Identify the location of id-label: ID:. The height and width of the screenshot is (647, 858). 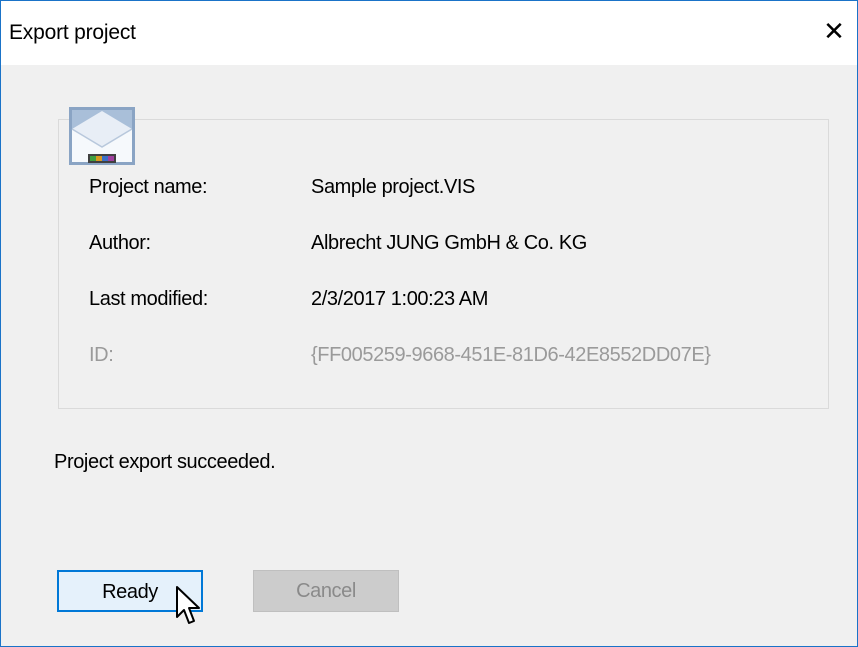
(101, 355).